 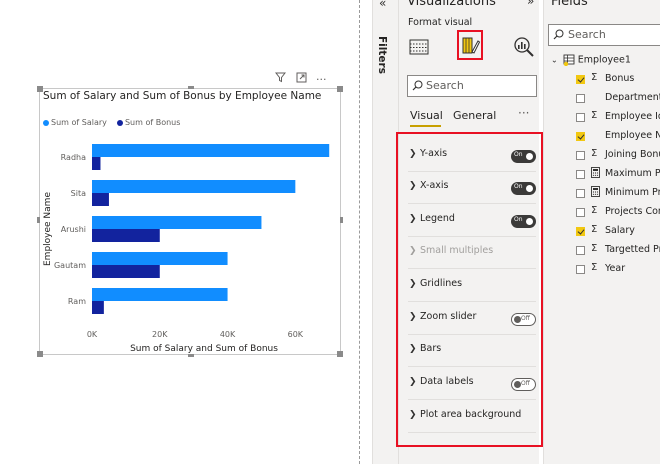 What do you see at coordinates (604, 60) in the screenshot?
I see `table-name: Employee1` at bounding box center [604, 60].